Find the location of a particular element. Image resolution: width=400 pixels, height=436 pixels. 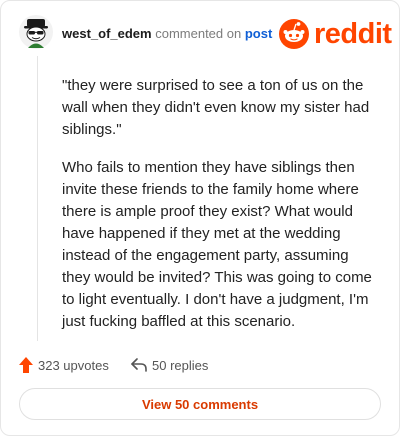

comment-actions: 323 upvotes 50 replies is located at coordinates (199, 365).